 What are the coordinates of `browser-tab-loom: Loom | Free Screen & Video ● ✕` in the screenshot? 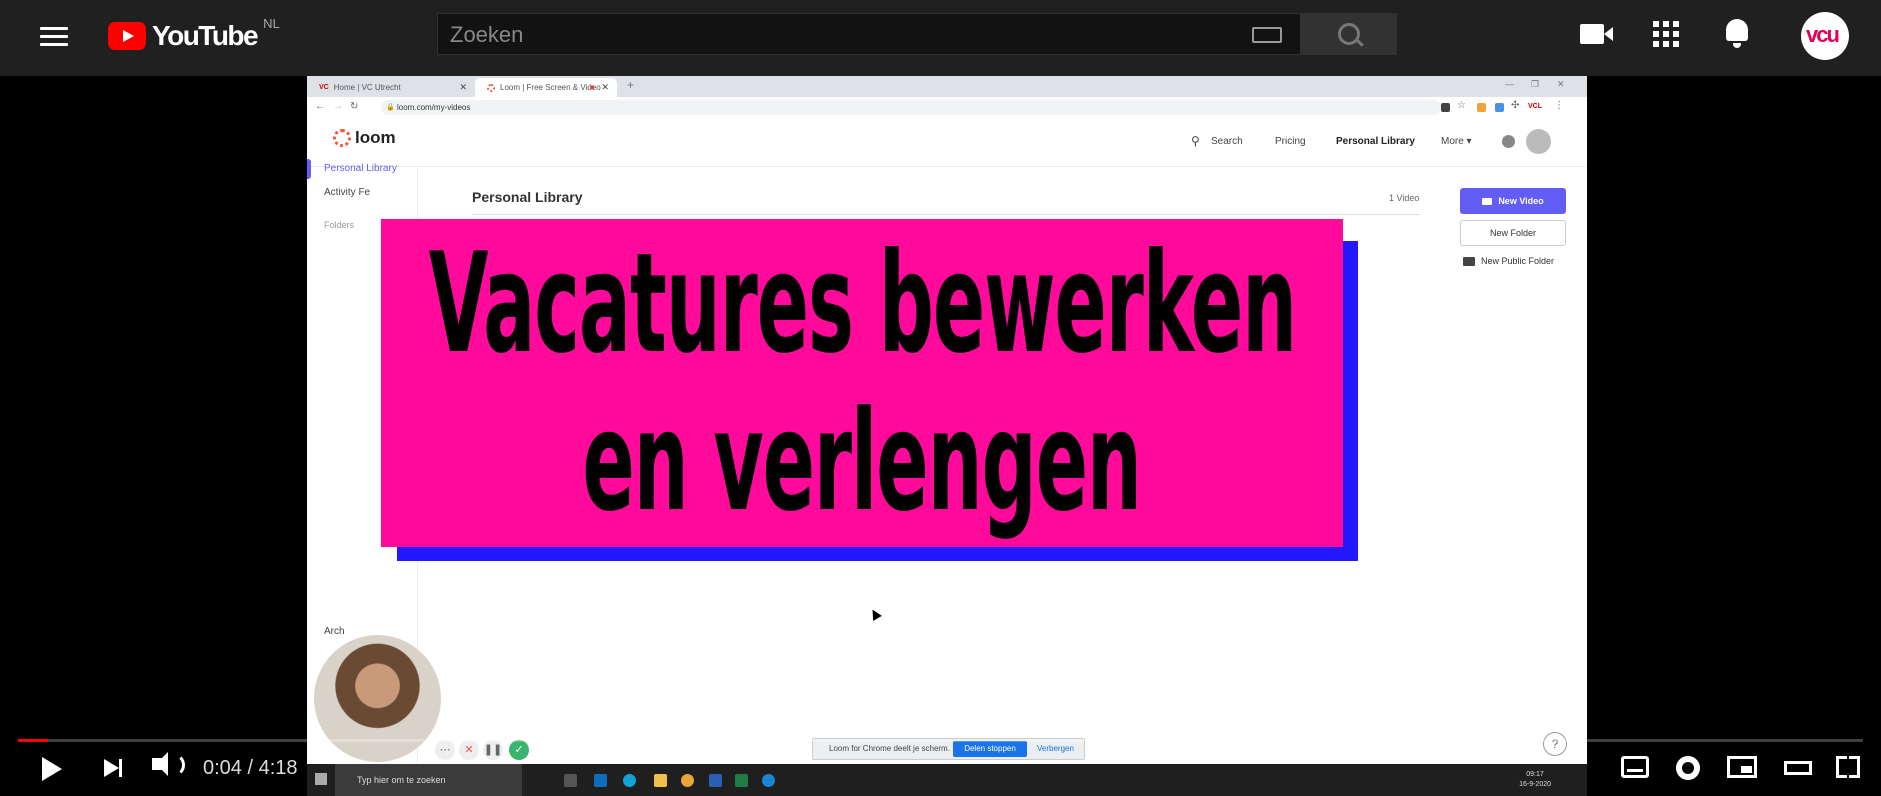 It's located at (546, 87).